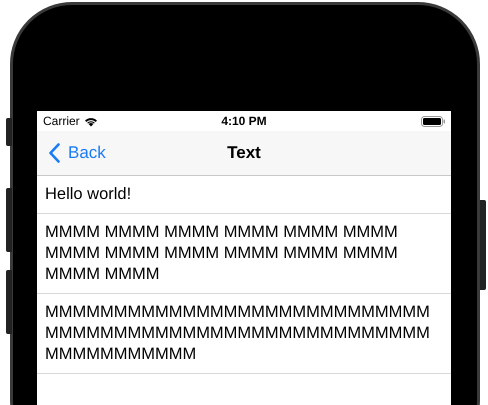 The height and width of the screenshot is (405, 488). Describe the element at coordinates (433, 121) in the screenshot. I see `battery-icon` at that location.